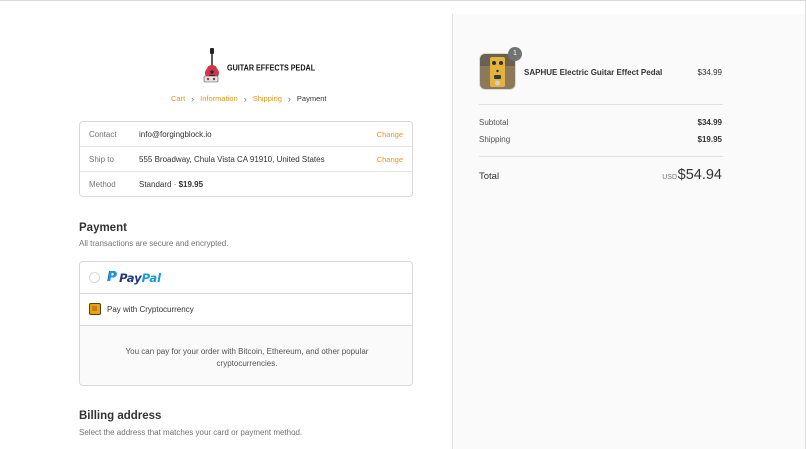 Image resolution: width=806 pixels, height=449 pixels. I want to click on product-name: SAPHUE Electric Guitar Effect Pedal, so click(593, 72).